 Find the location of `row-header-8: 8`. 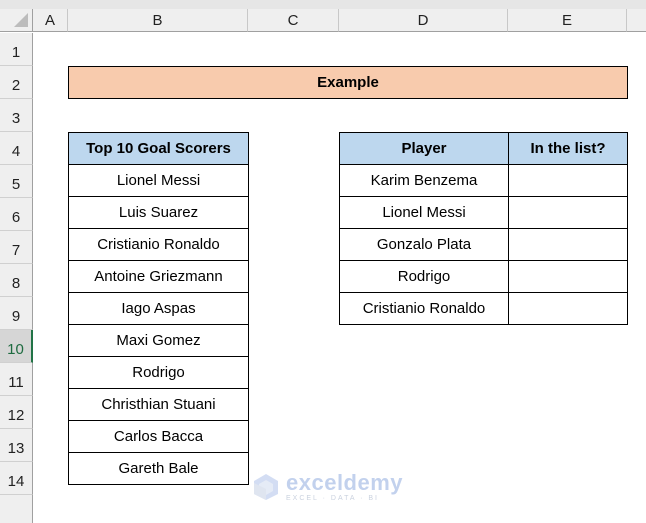

row-header-8: 8 is located at coordinates (16, 280).